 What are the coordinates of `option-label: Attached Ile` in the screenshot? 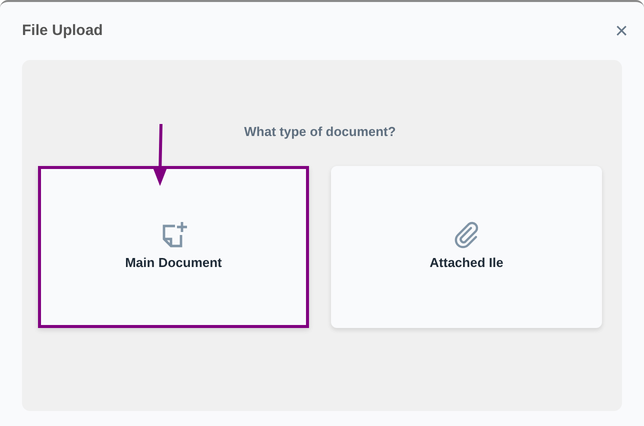 It's located at (467, 263).